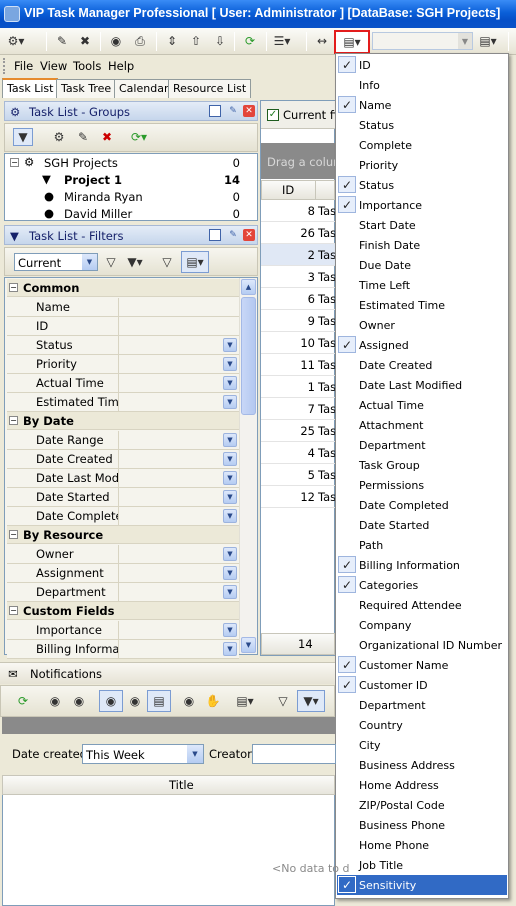 This screenshot has width=516, height=906. What do you see at coordinates (83, 137) in the screenshot?
I see `edit-group-icon: ✎` at bounding box center [83, 137].